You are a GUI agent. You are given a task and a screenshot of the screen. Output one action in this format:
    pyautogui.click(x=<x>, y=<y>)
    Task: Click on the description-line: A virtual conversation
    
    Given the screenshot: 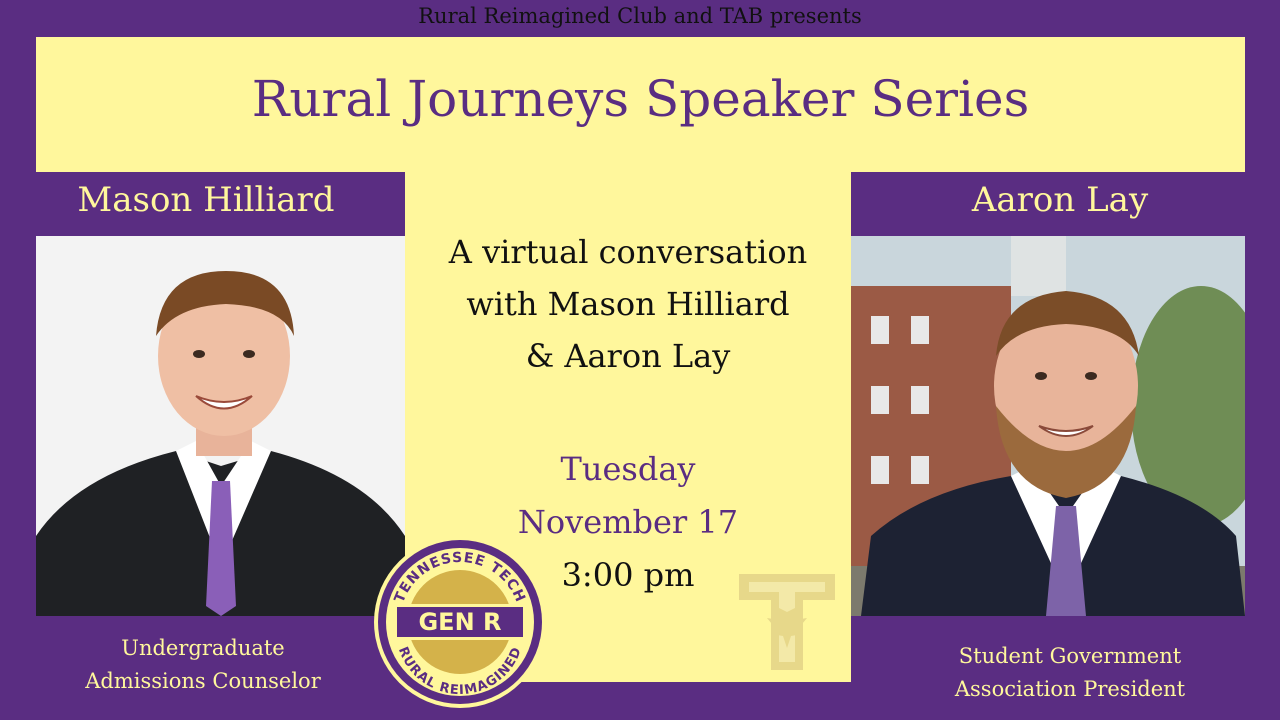 What is the action you would take?
    pyautogui.click(x=628, y=252)
    